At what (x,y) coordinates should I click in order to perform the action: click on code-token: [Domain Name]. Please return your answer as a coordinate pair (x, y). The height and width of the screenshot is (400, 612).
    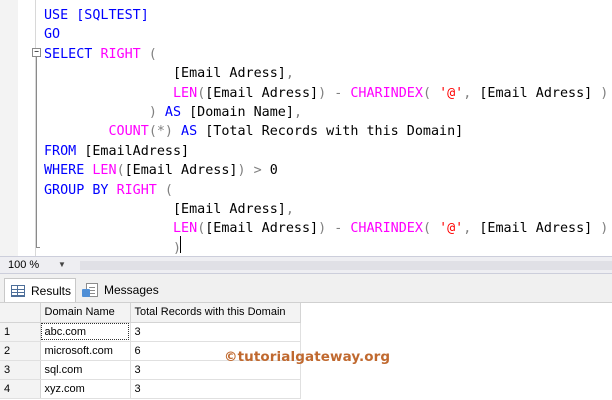
    Looking at the image, I should click on (241, 112).